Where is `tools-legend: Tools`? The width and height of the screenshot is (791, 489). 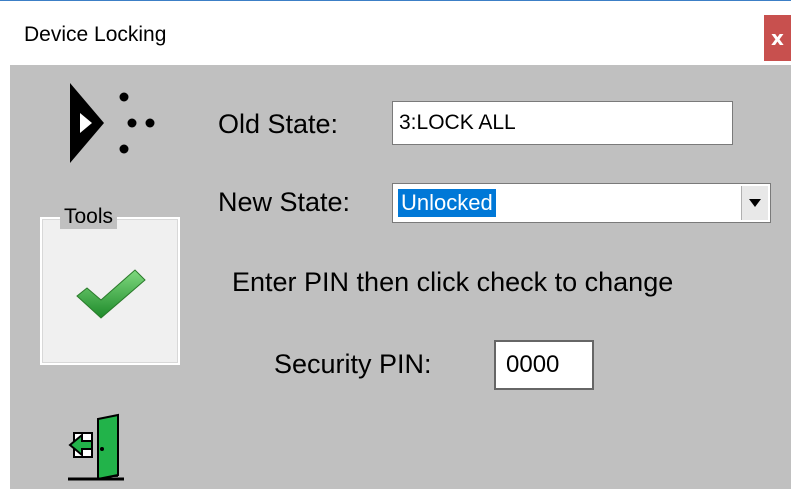
tools-legend: Tools is located at coordinates (89, 217).